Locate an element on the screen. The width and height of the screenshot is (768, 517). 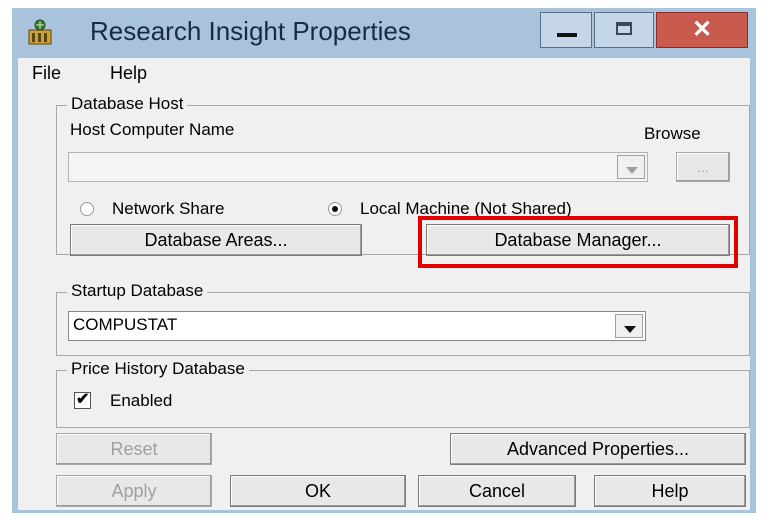
apply-button: Apply is located at coordinates (134, 491).